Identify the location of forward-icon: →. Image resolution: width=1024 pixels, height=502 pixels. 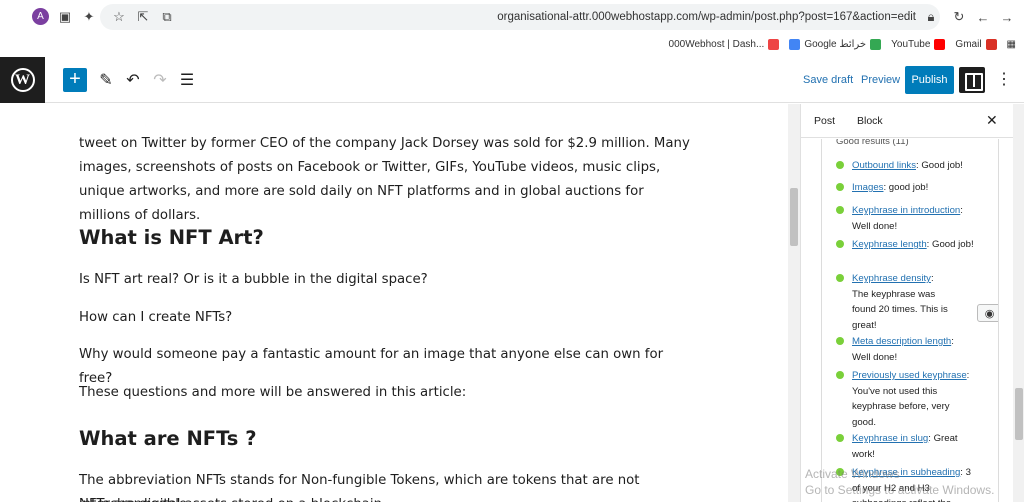
(1007, 17).